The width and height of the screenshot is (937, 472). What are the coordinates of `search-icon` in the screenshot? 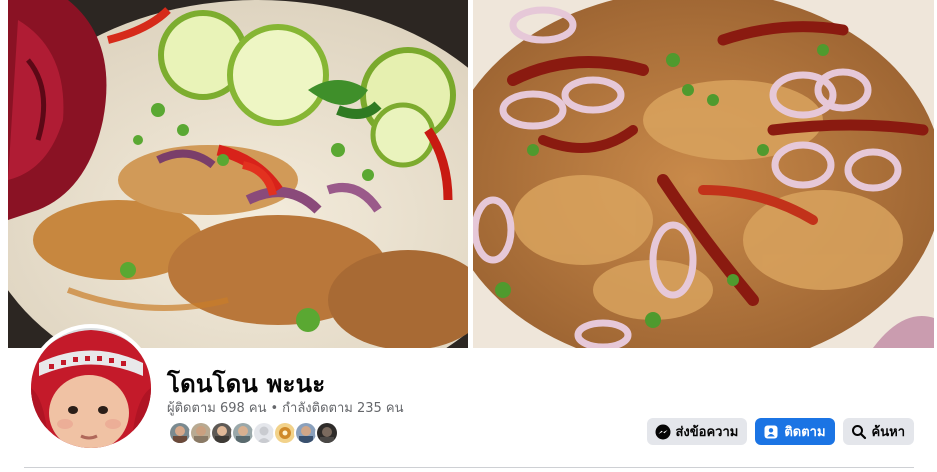 It's located at (859, 432).